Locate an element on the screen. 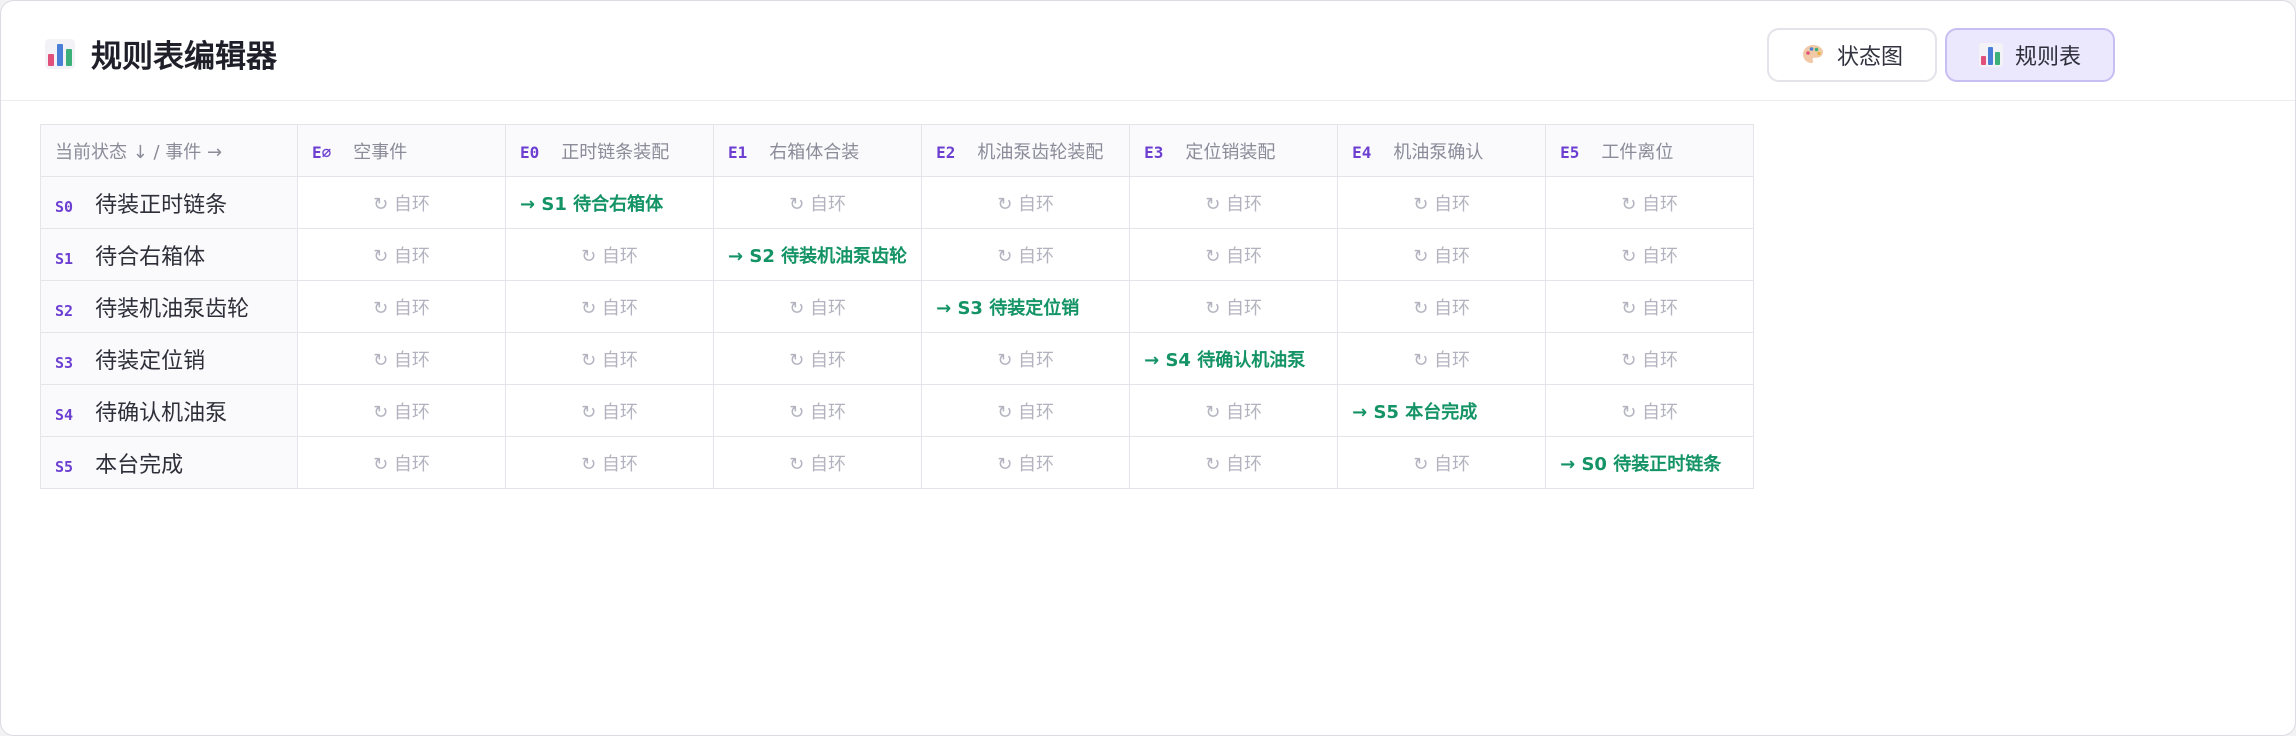 The height and width of the screenshot is (736, 2296). state-code: S3 is located at coordinates (64, 362).